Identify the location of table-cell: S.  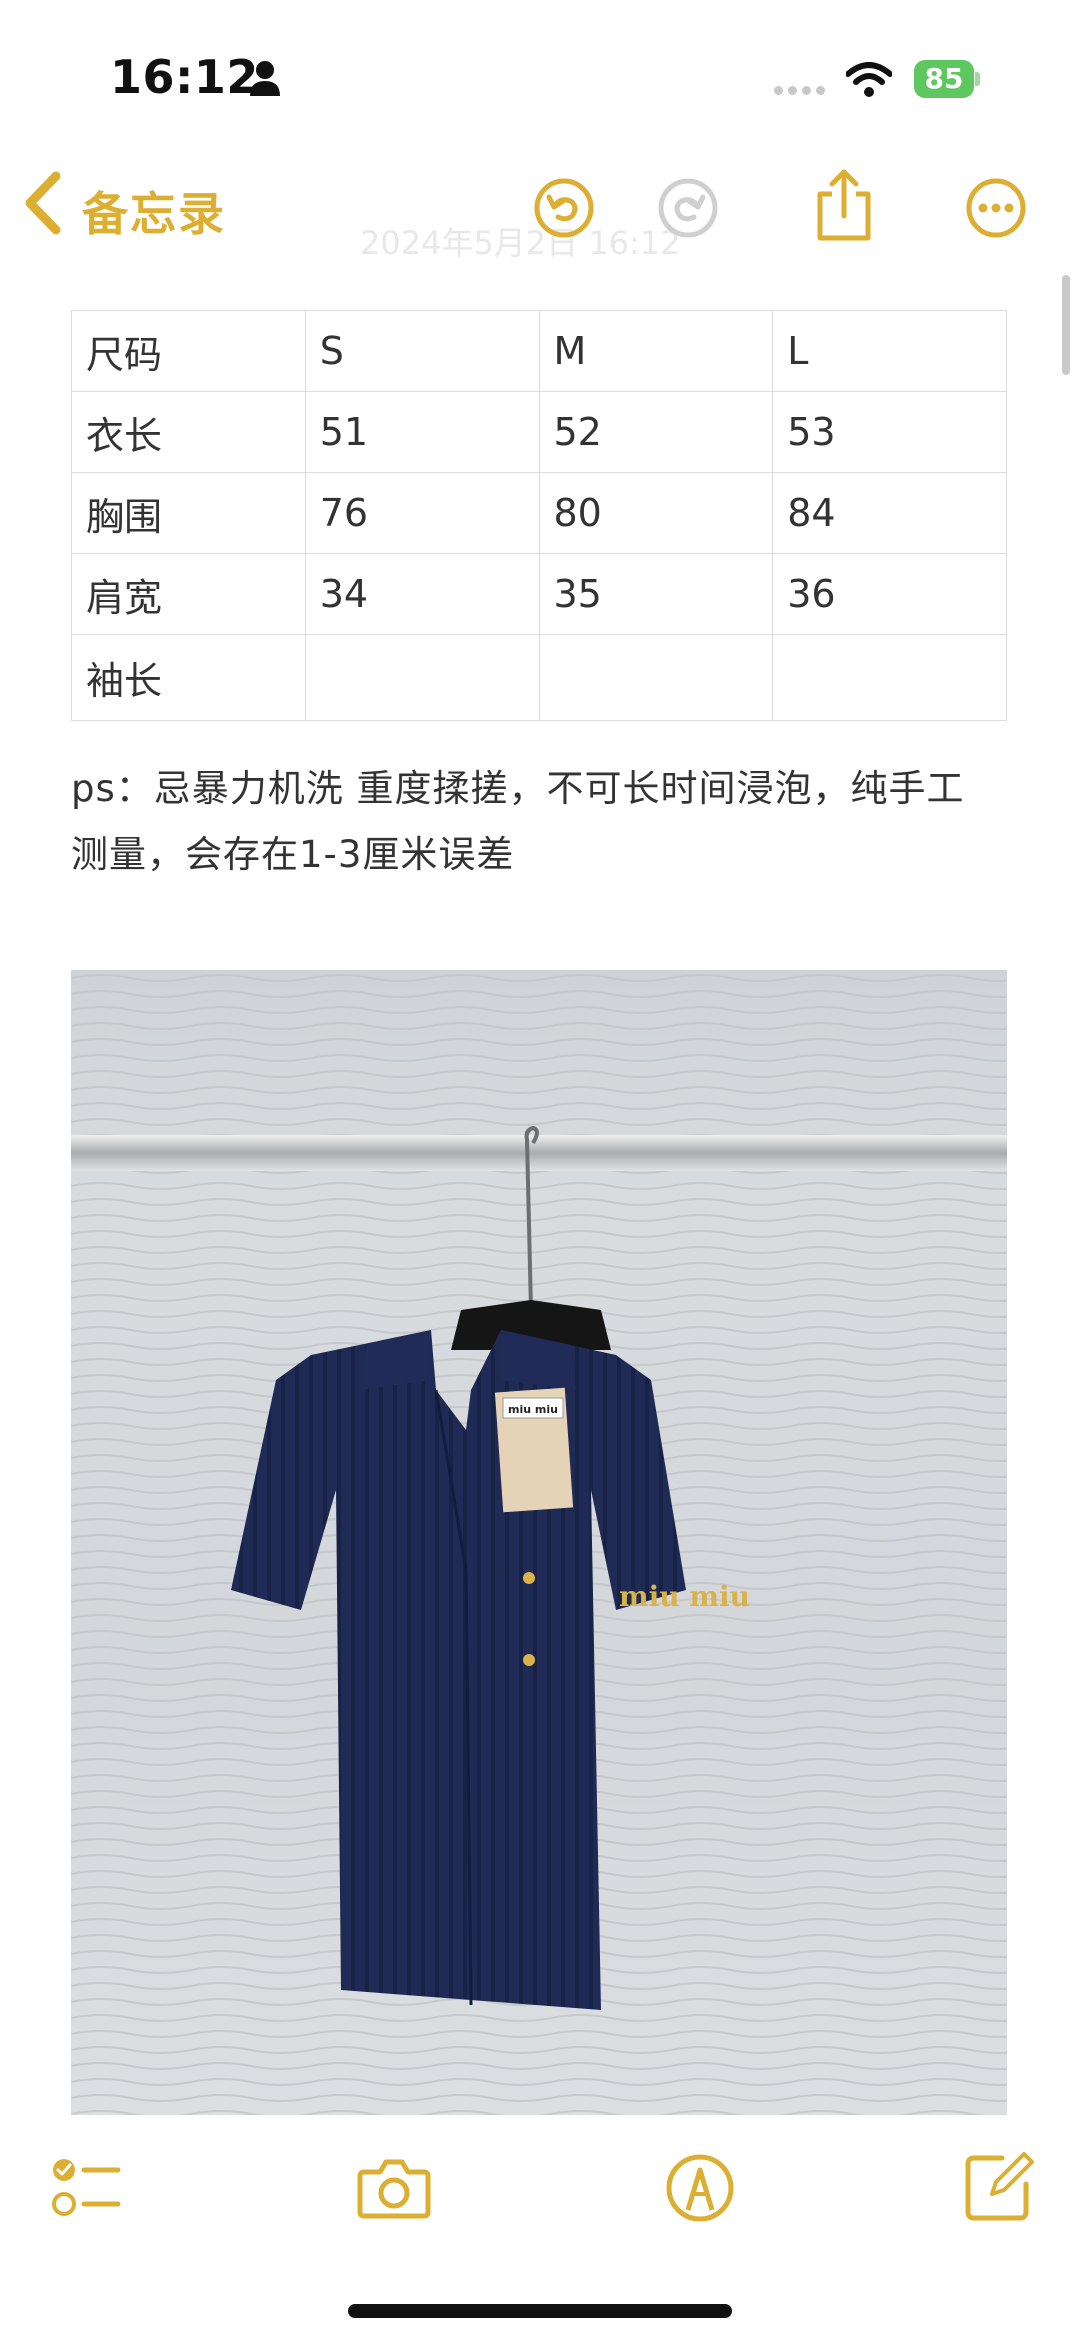
(422, 351).